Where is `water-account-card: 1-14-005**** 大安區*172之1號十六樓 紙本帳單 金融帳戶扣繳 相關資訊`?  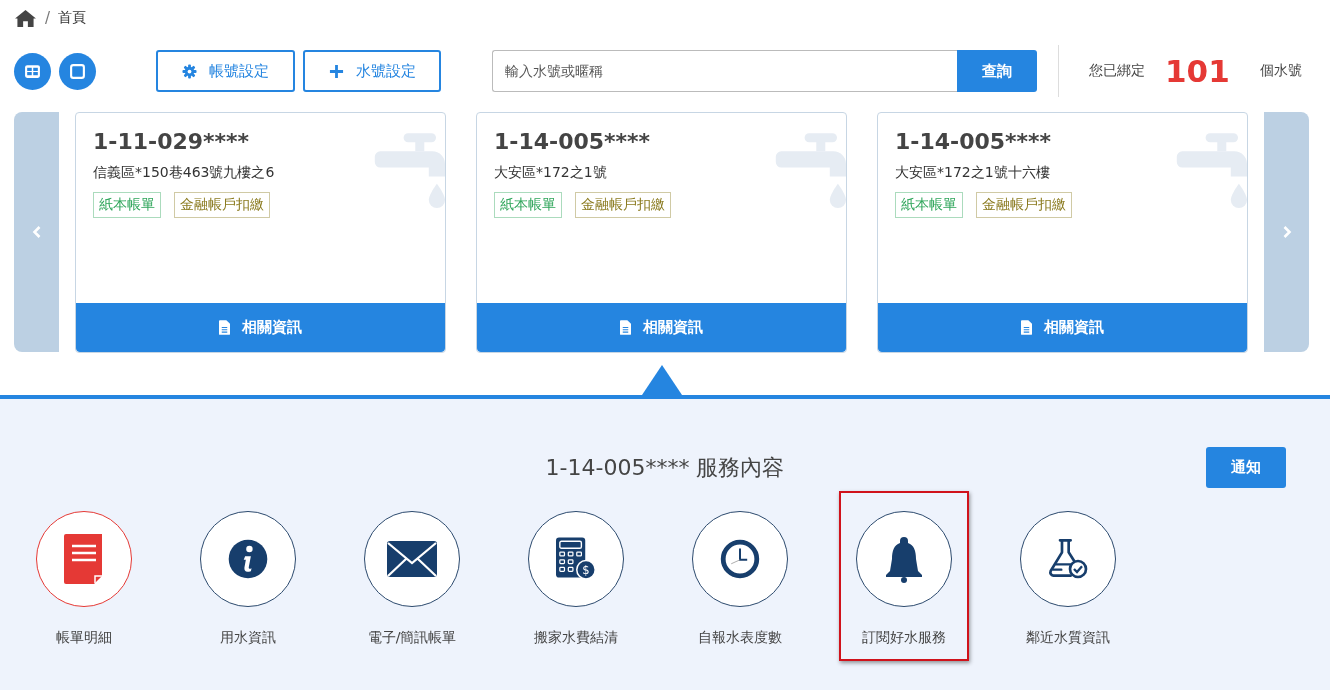 water-account-card: 1-14-005**** 大安區*172之1號十六樓 紙本帳單 金融帳戶扣繳 相關資訊 is located at coordinates (1062, 232).